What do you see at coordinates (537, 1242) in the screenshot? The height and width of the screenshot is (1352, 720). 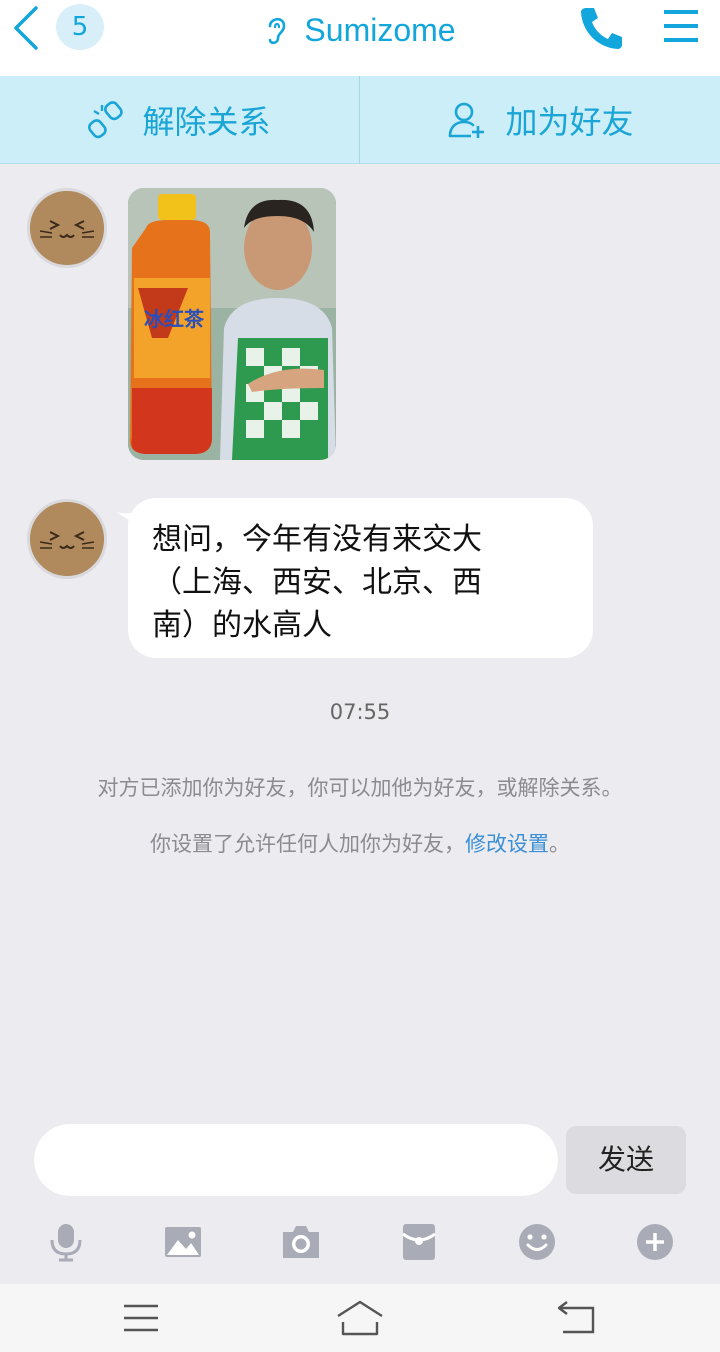 I see `emoji-icon` at bounding box center [537, 1242].